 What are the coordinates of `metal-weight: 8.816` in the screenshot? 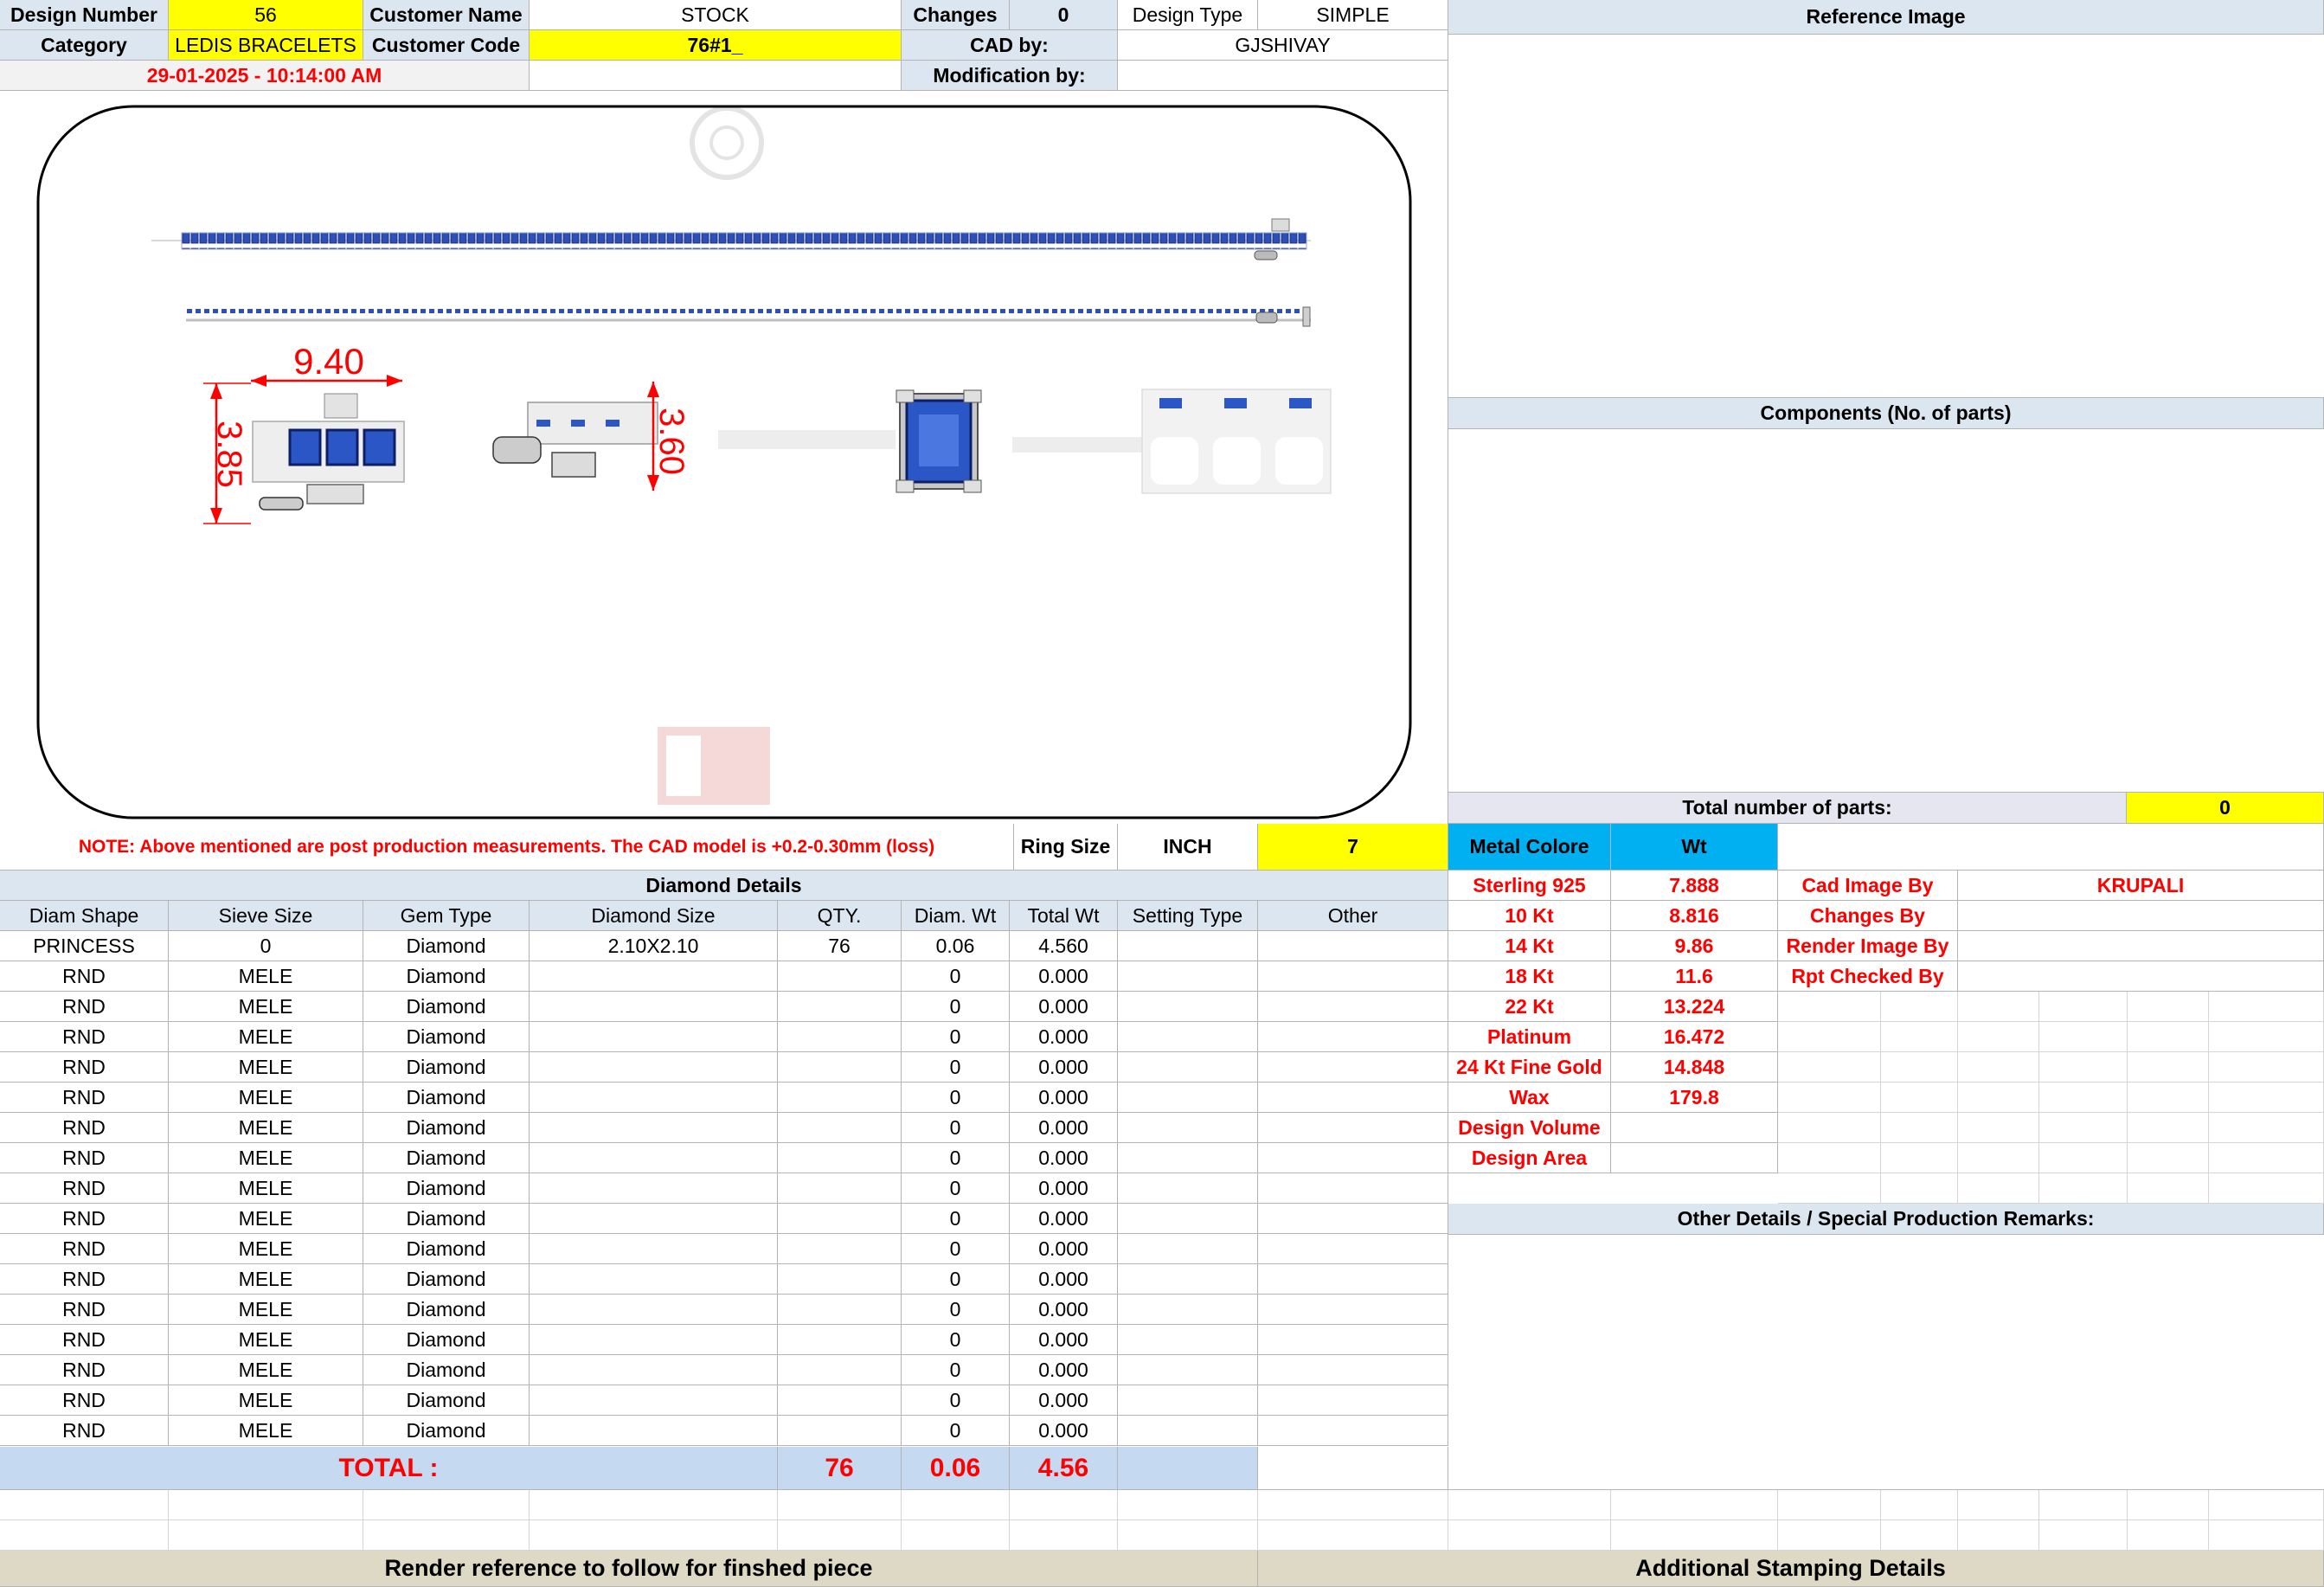 It's located at (1694, 916).